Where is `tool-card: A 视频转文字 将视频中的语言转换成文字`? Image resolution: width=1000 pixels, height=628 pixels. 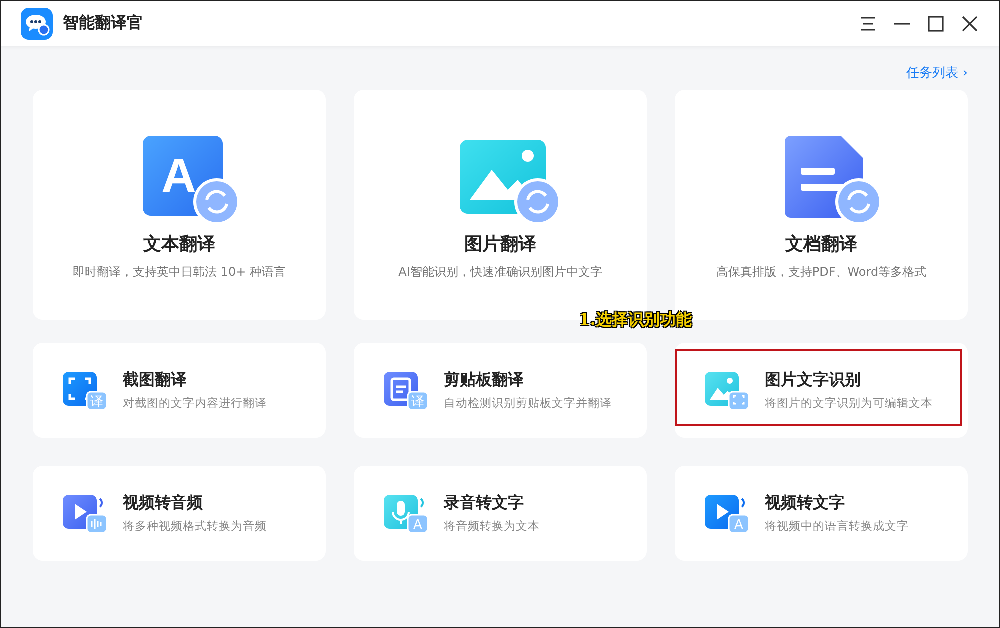
tool-card: A 视频转文字 将视频中的语言转换成文字 is located at coordinates (821, 513).